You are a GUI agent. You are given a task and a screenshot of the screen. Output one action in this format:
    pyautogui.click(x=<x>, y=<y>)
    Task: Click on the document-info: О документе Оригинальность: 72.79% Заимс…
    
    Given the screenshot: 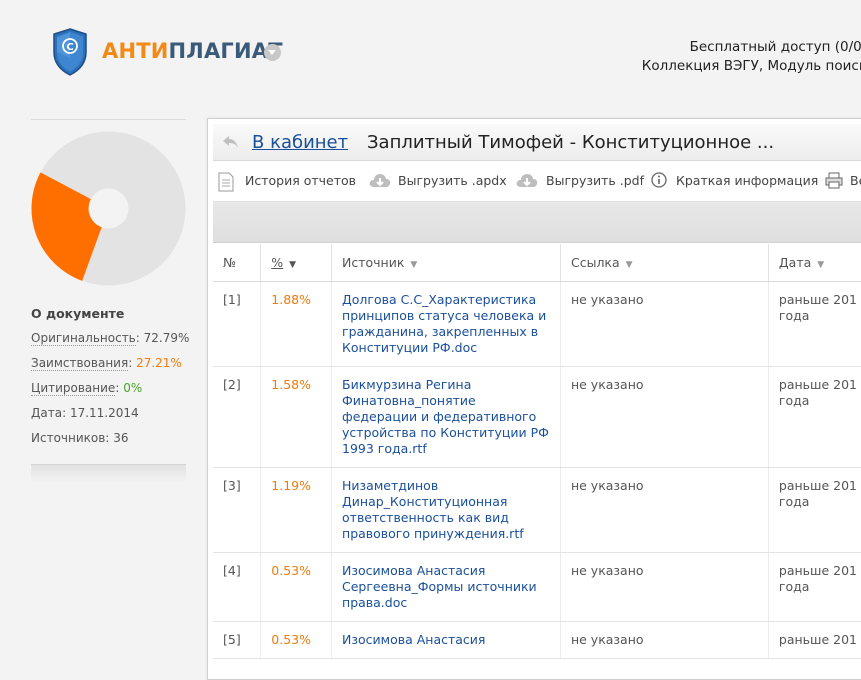 What is the action you would take?
    pyautogui.click(x=111, y=380)
    